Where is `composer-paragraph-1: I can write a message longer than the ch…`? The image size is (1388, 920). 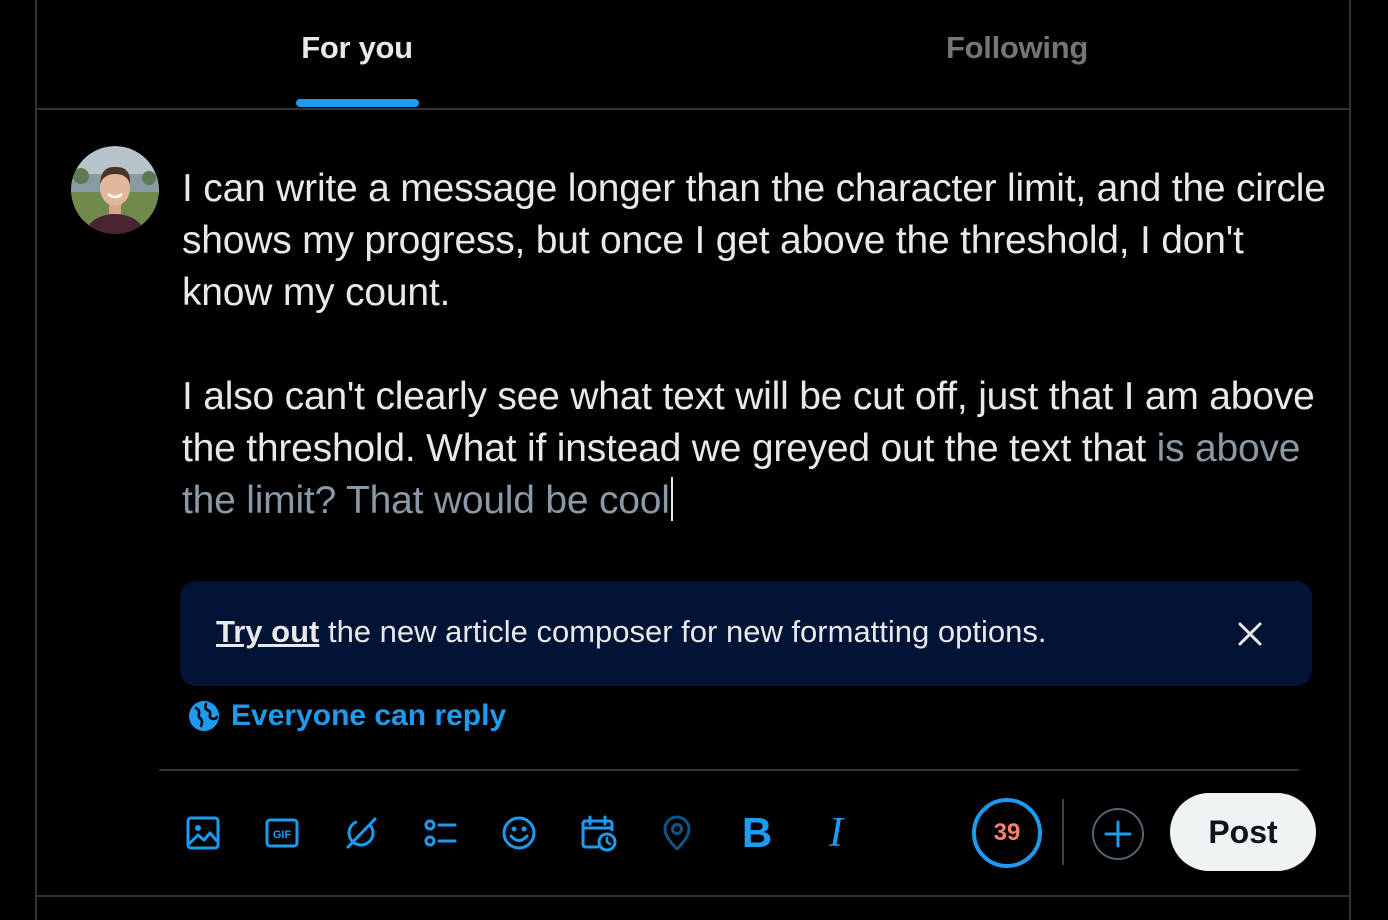
composer-paragraph-1: I can write a message longer than the ch… is located at coordinates (754, 240).